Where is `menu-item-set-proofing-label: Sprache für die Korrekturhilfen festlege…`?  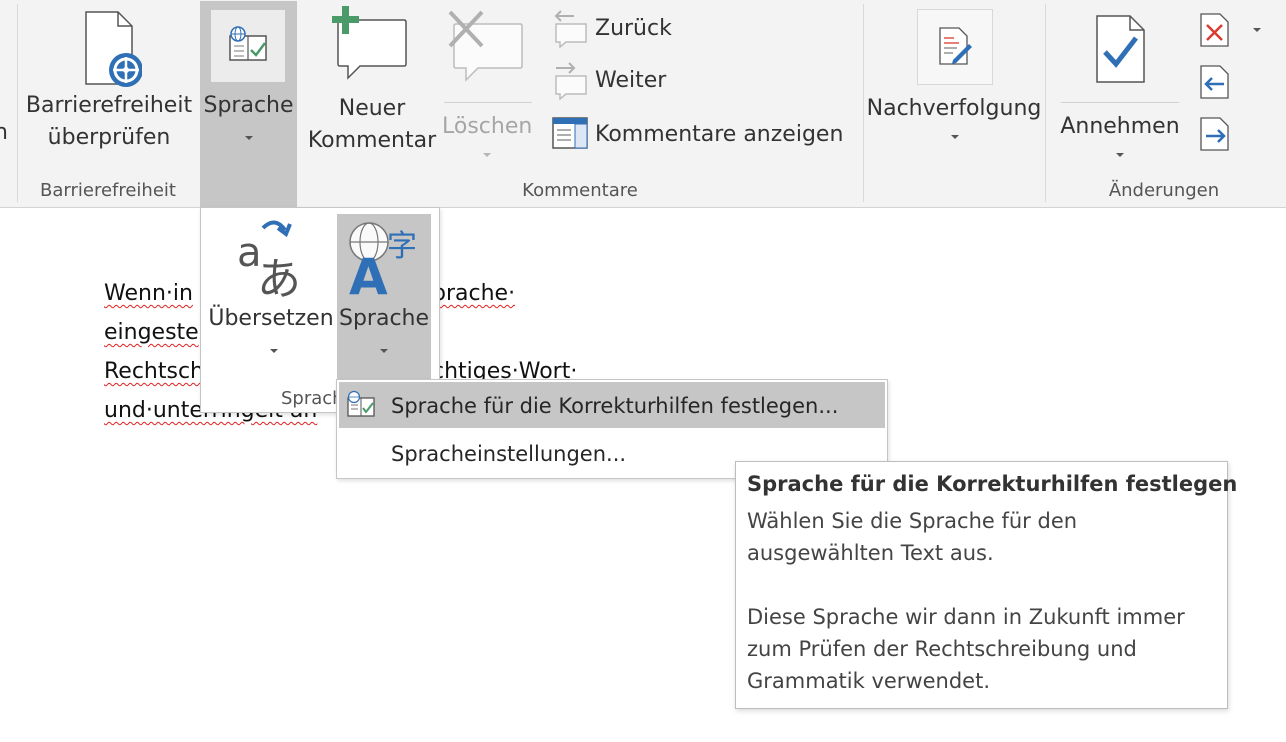 menu-item-set-proofing-label: Sprache für die Korrekturhilfen festlege… is located at coordinates (615, 406).